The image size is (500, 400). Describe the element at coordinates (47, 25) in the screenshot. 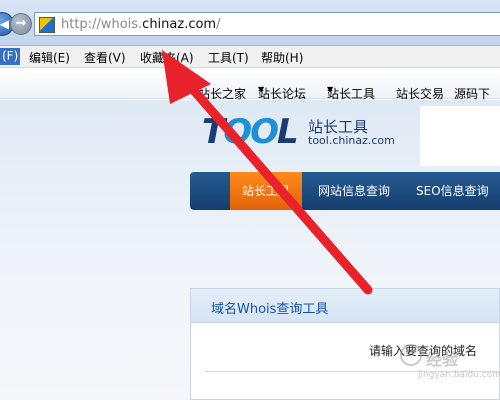

I see `site-favicon-icon` at that location.